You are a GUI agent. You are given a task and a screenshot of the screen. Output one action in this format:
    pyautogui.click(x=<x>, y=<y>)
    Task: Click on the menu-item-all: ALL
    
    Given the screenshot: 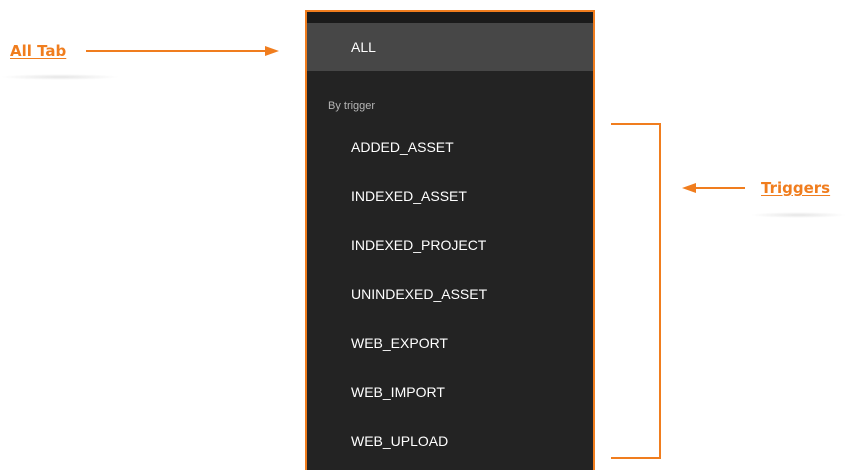 What is the action you would take?
    pyautogui.click(x=450, y=47)
    